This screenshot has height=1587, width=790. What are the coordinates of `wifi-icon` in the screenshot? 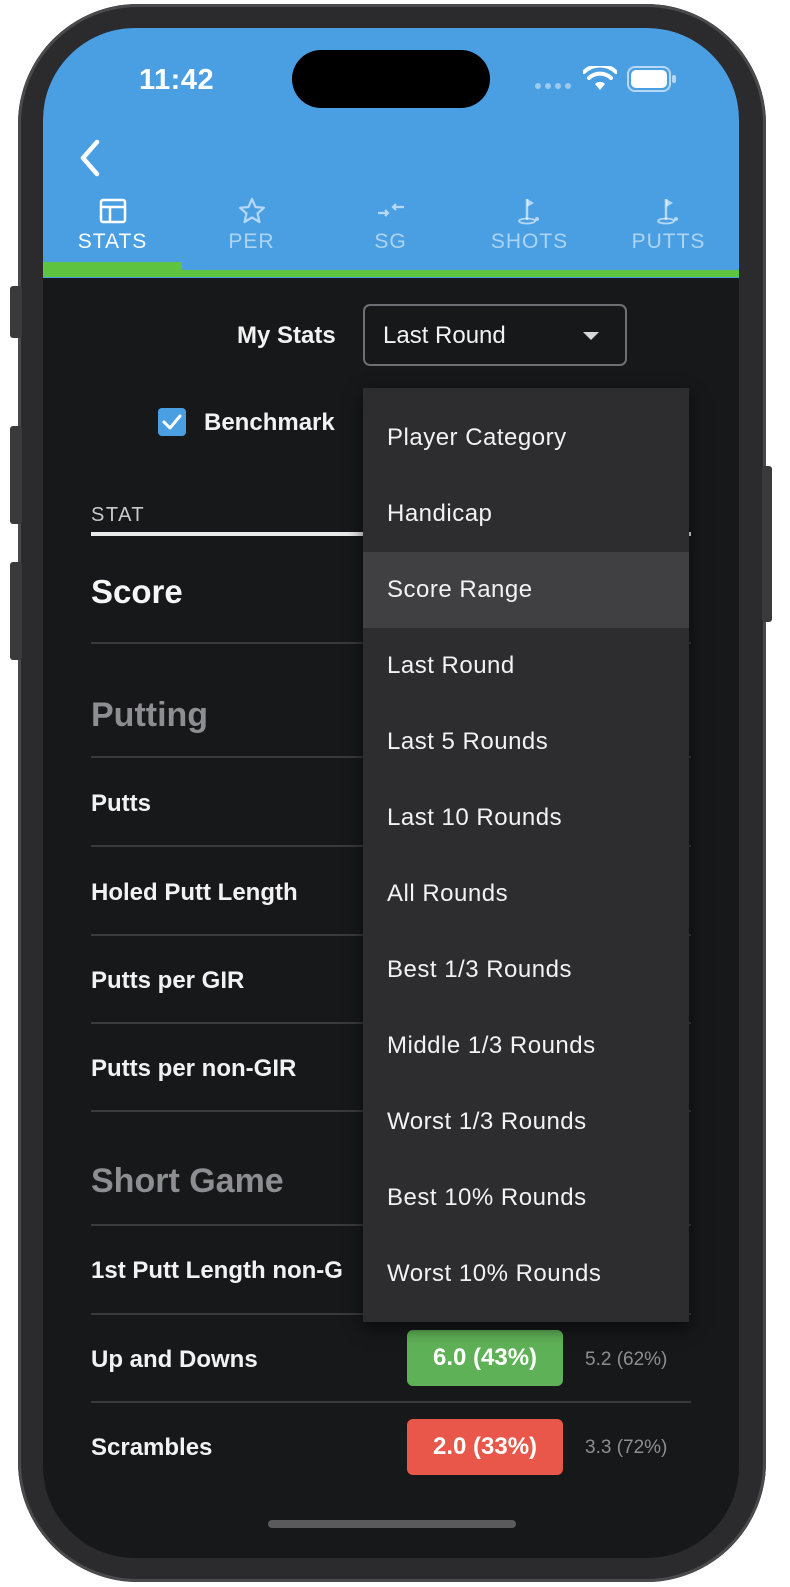 It's located at (600, 78).